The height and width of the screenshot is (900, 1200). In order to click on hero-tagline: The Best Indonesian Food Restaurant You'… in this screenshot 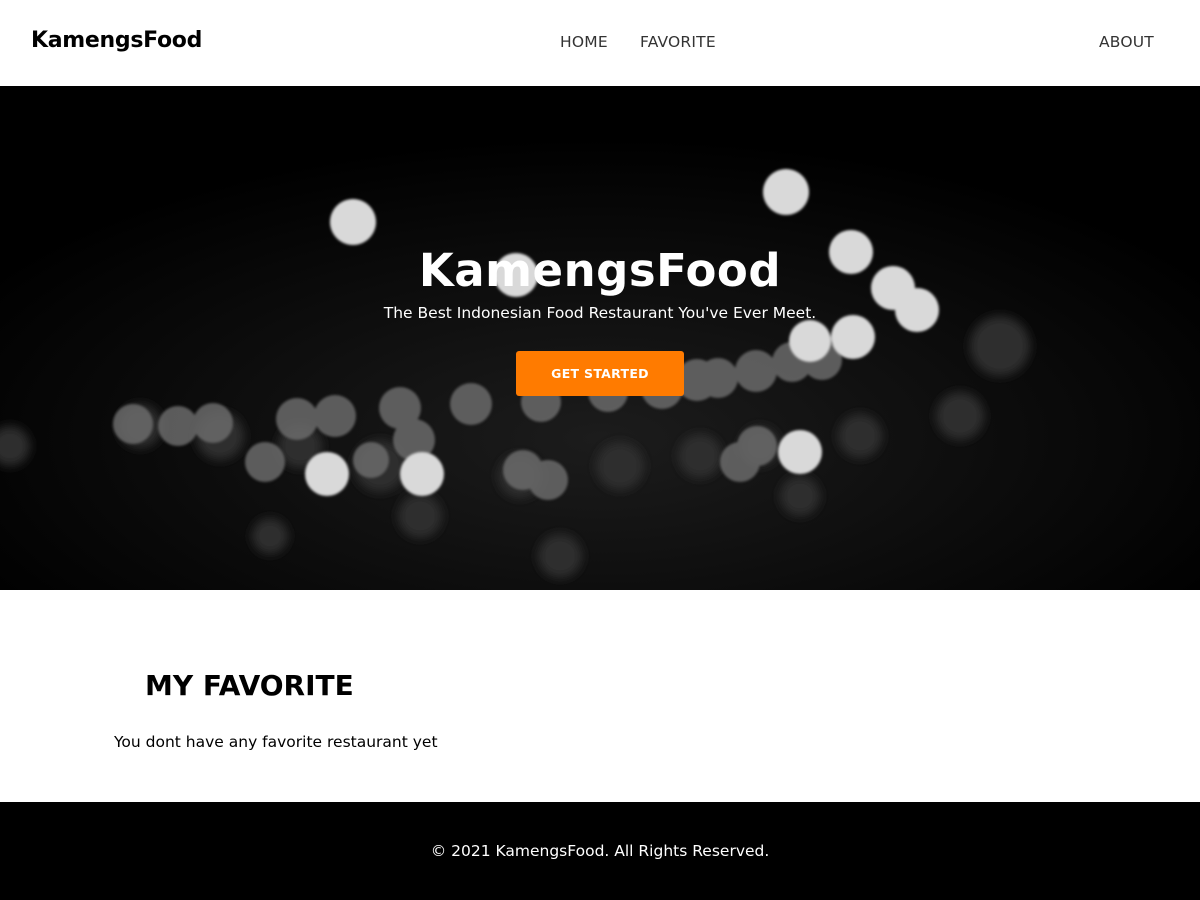, I will do `click(600, 313)`.